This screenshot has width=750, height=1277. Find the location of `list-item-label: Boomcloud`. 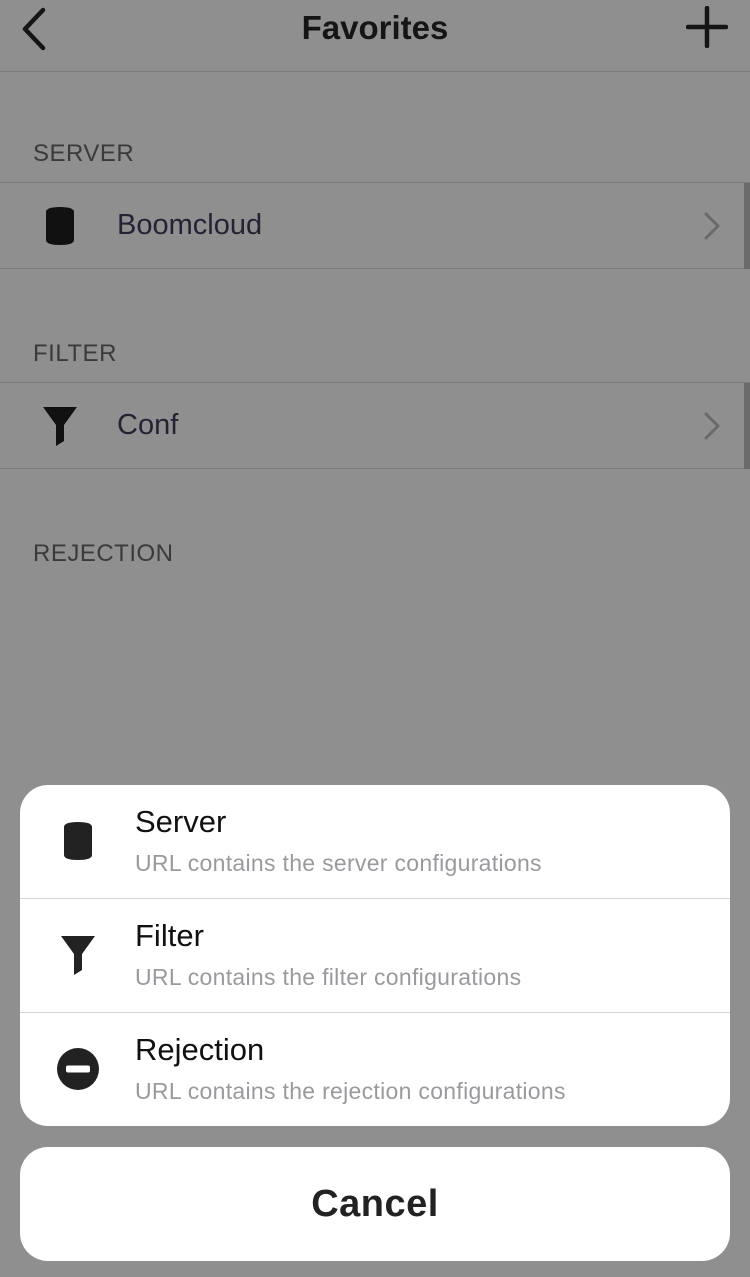

list-item-label: Boomcloud is located at coordinates (190, 225).